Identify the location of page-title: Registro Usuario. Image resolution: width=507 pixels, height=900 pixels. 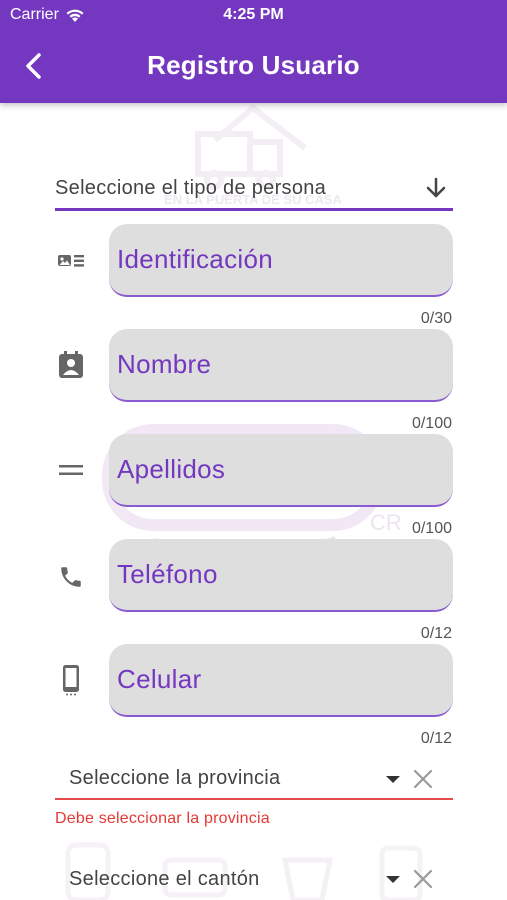
(253, 65).